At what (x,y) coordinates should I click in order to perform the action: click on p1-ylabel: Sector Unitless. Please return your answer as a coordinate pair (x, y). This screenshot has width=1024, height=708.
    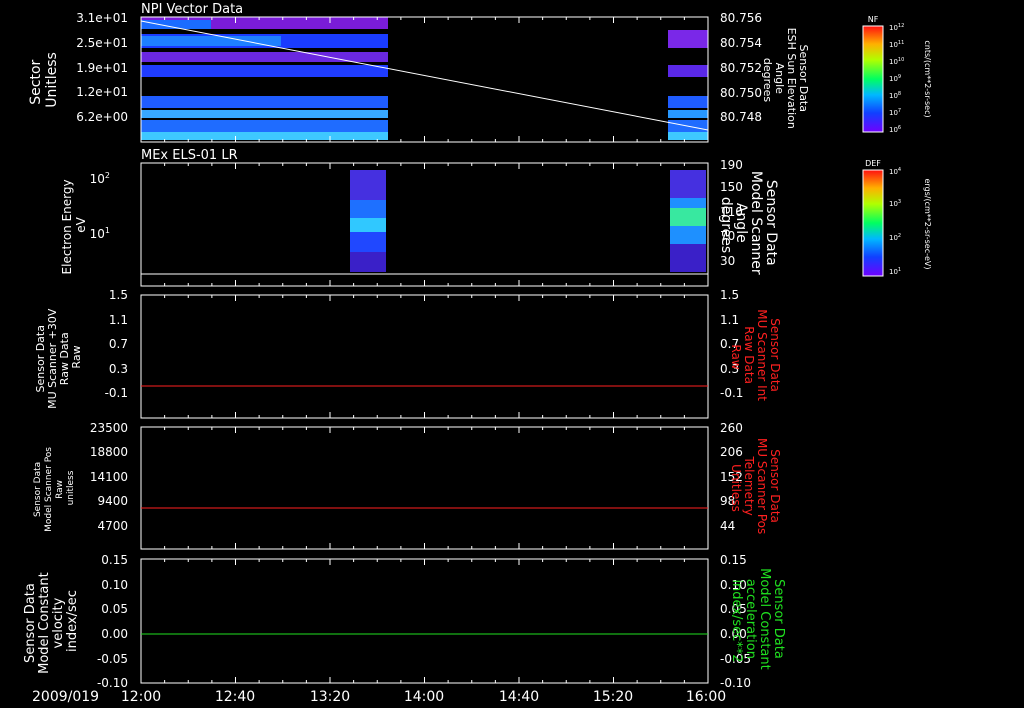
    Looking at the image, I should click on (44, 80).